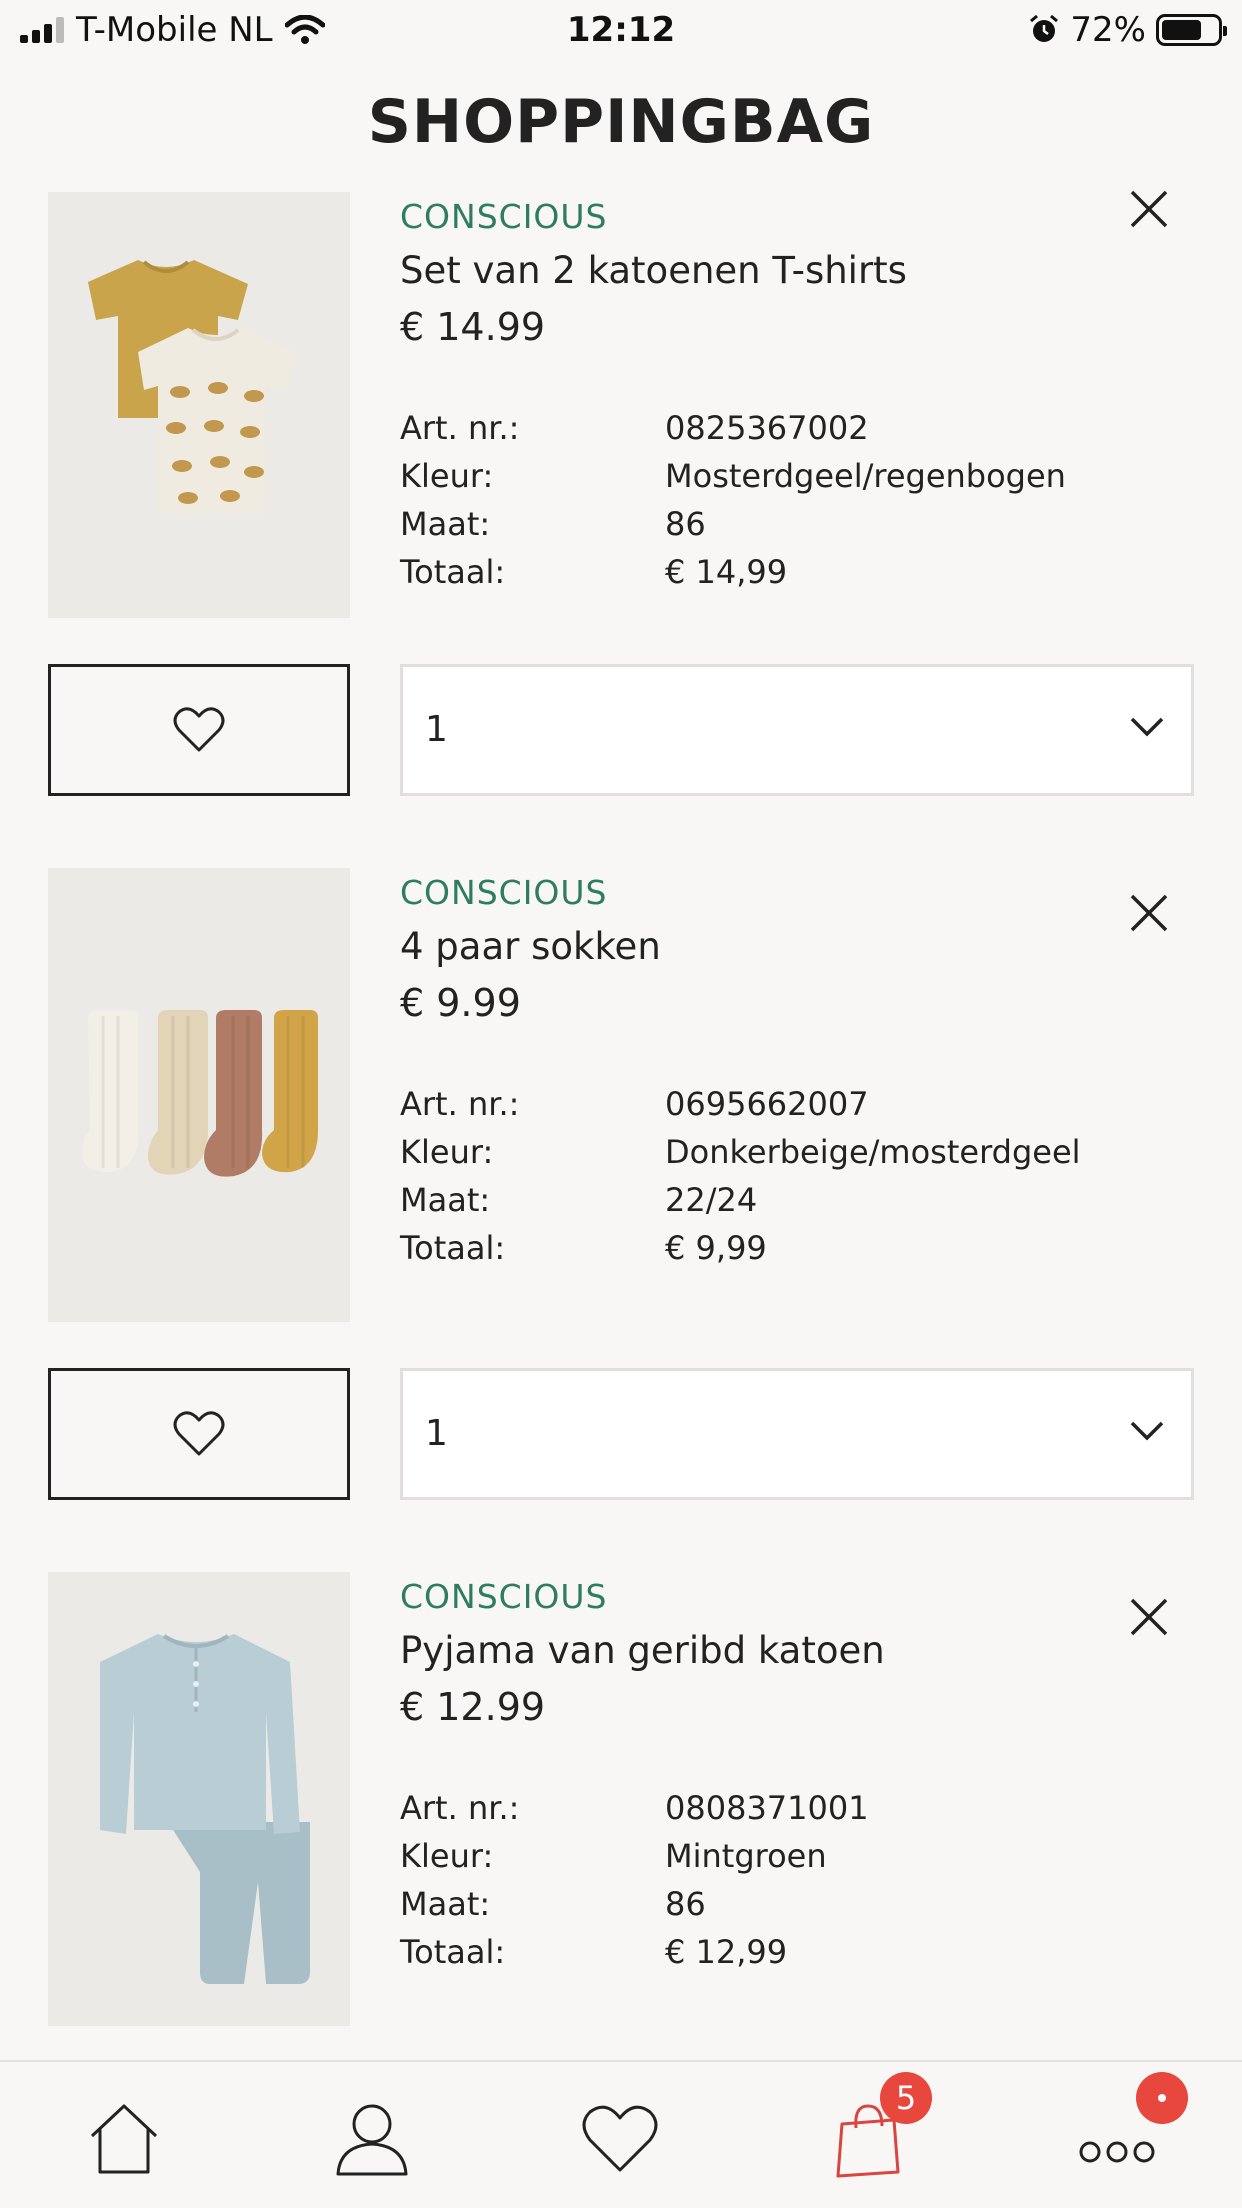  What do you see at coordinates (372, 2138) in the screenshot?
I see `account-icon` at bounding box center [372, 2138].